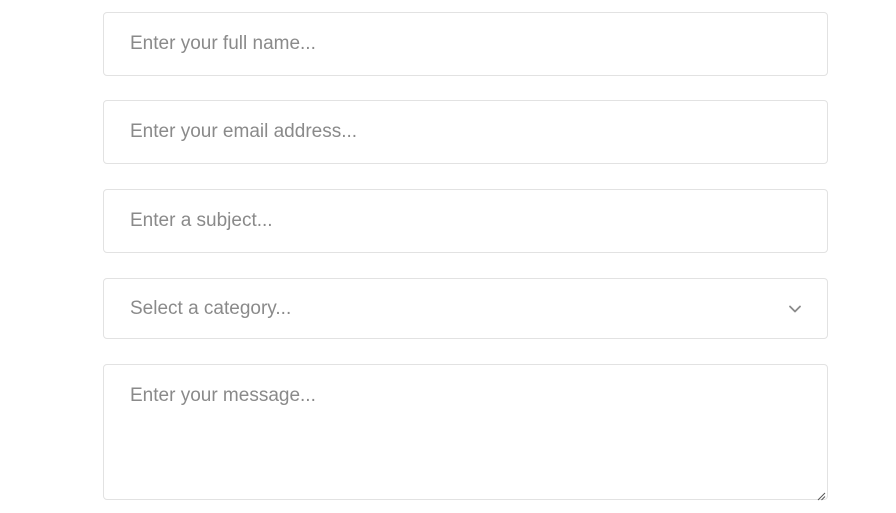 The image size is (896, 513). What do you see at coordinates (465, 44) in the screenshot?
I see `full-name-input` at bounding box center [465, 44].